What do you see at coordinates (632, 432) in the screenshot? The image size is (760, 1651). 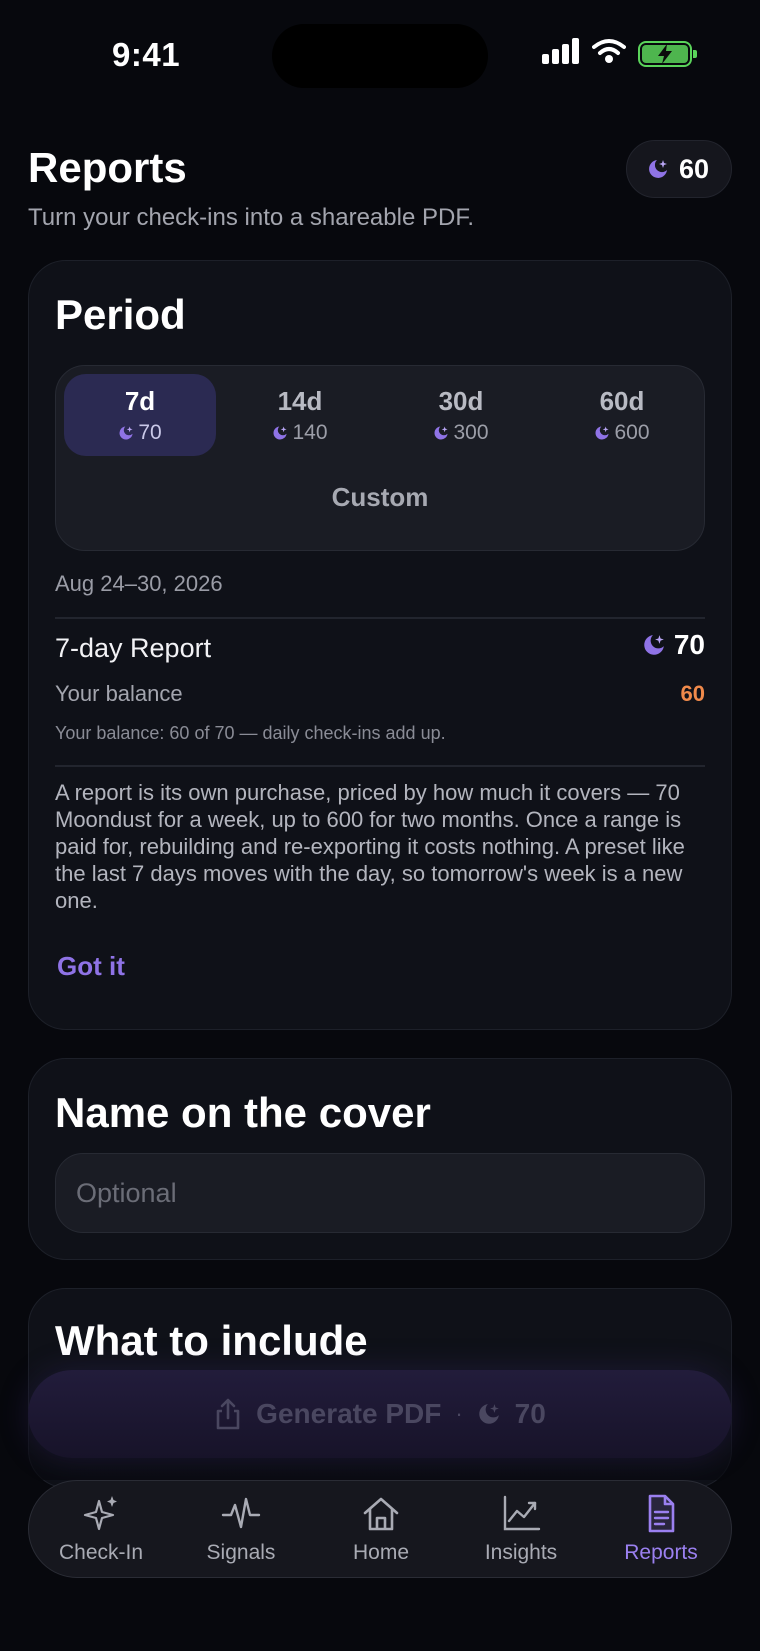 I see `period-option-cost: 600` at bounding box center [632, 432].